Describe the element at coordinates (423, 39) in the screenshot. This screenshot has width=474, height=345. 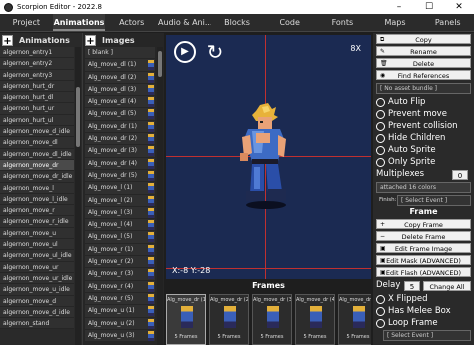
I see `copy-button: ⧉ Copy` at that location.